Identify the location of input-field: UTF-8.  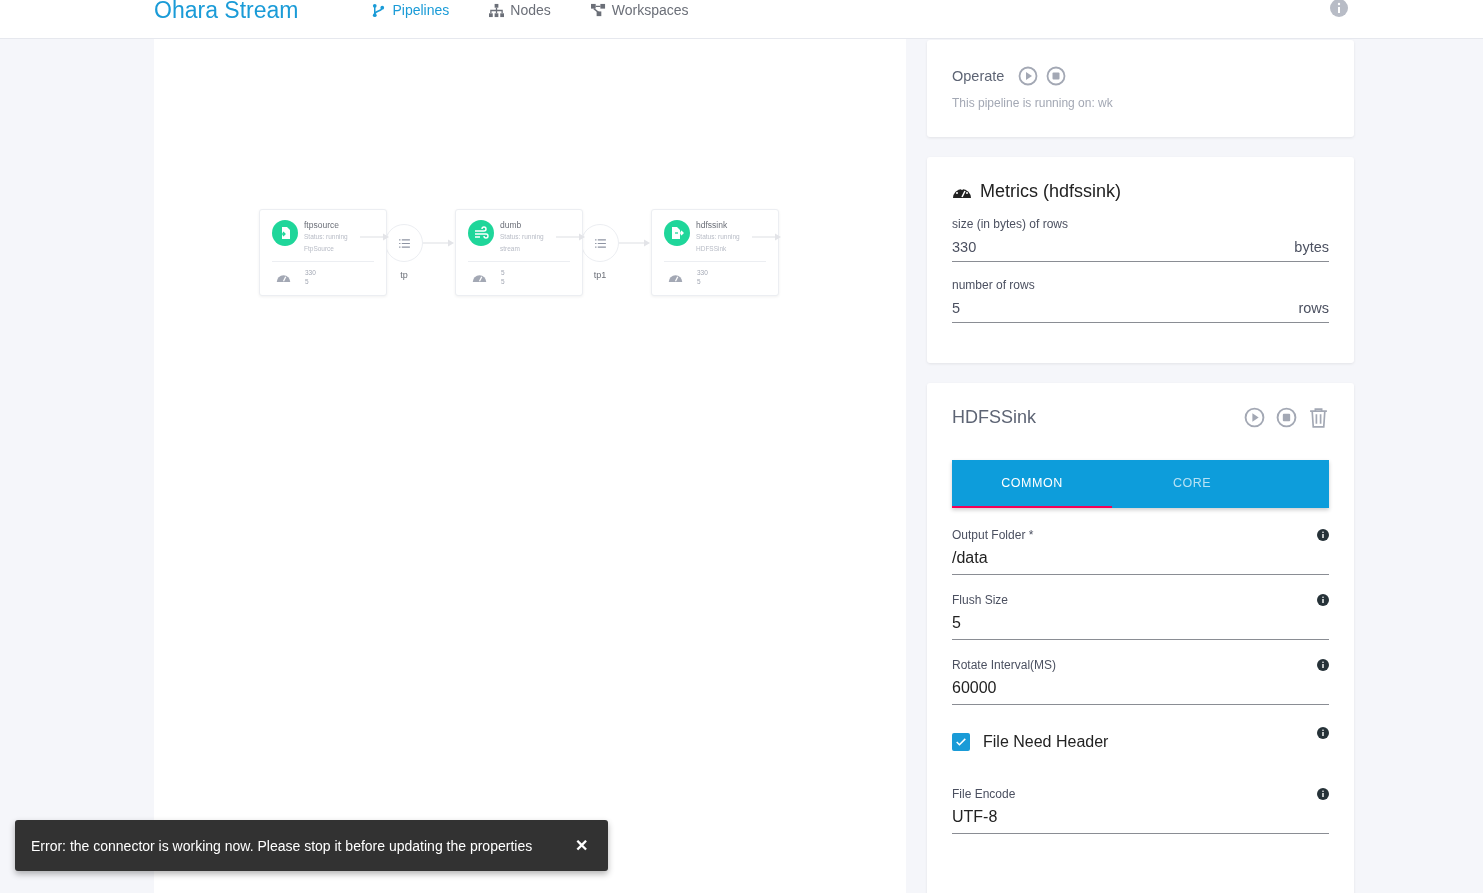
(1140, 817).